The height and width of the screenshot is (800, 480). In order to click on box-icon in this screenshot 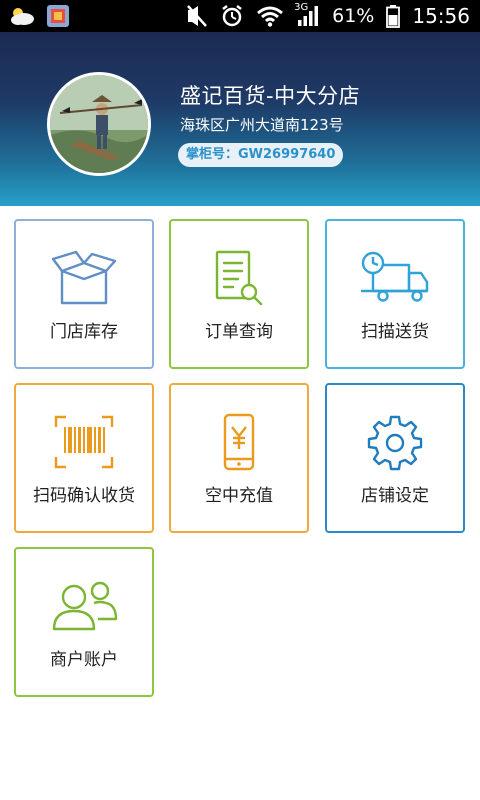, I will do `click(84, 279)`.